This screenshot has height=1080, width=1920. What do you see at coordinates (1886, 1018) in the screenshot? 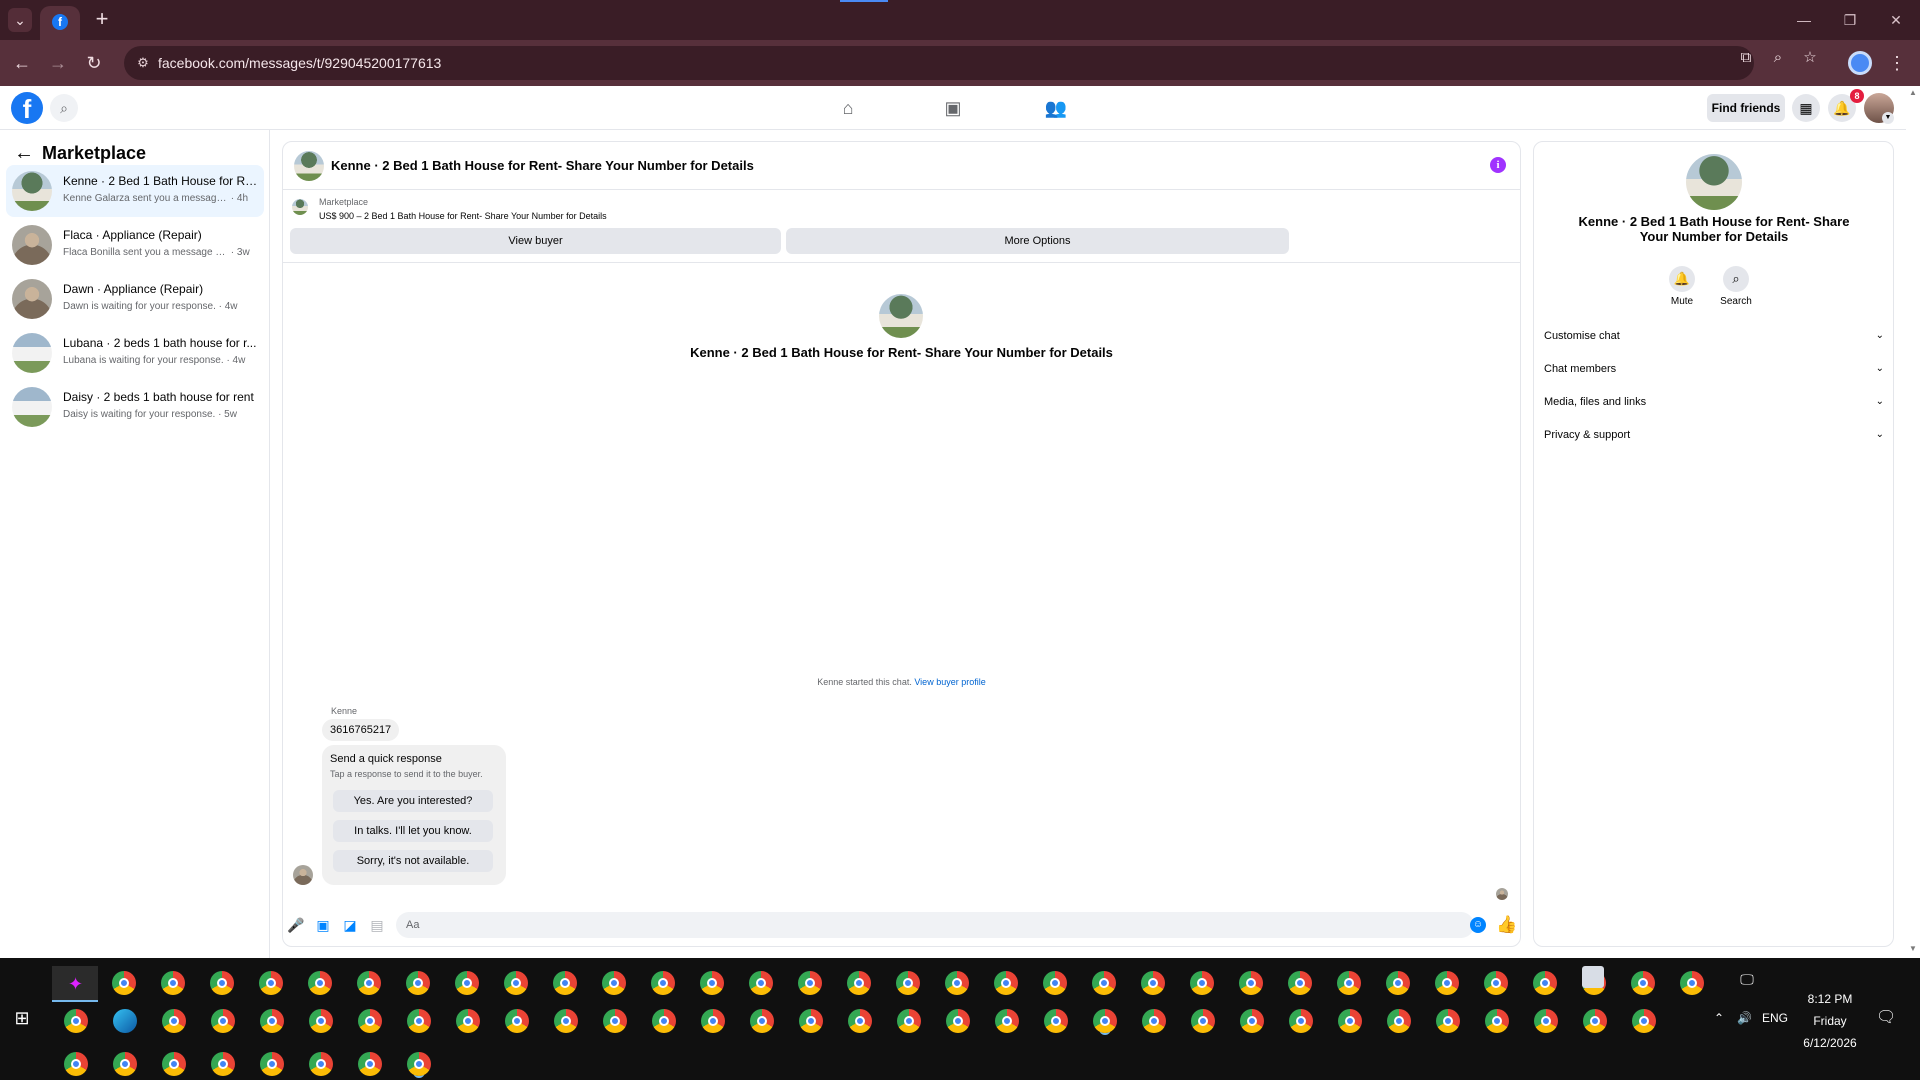
I see `notification-center-icon: 🗨` at bounding box center [1886, 1018].